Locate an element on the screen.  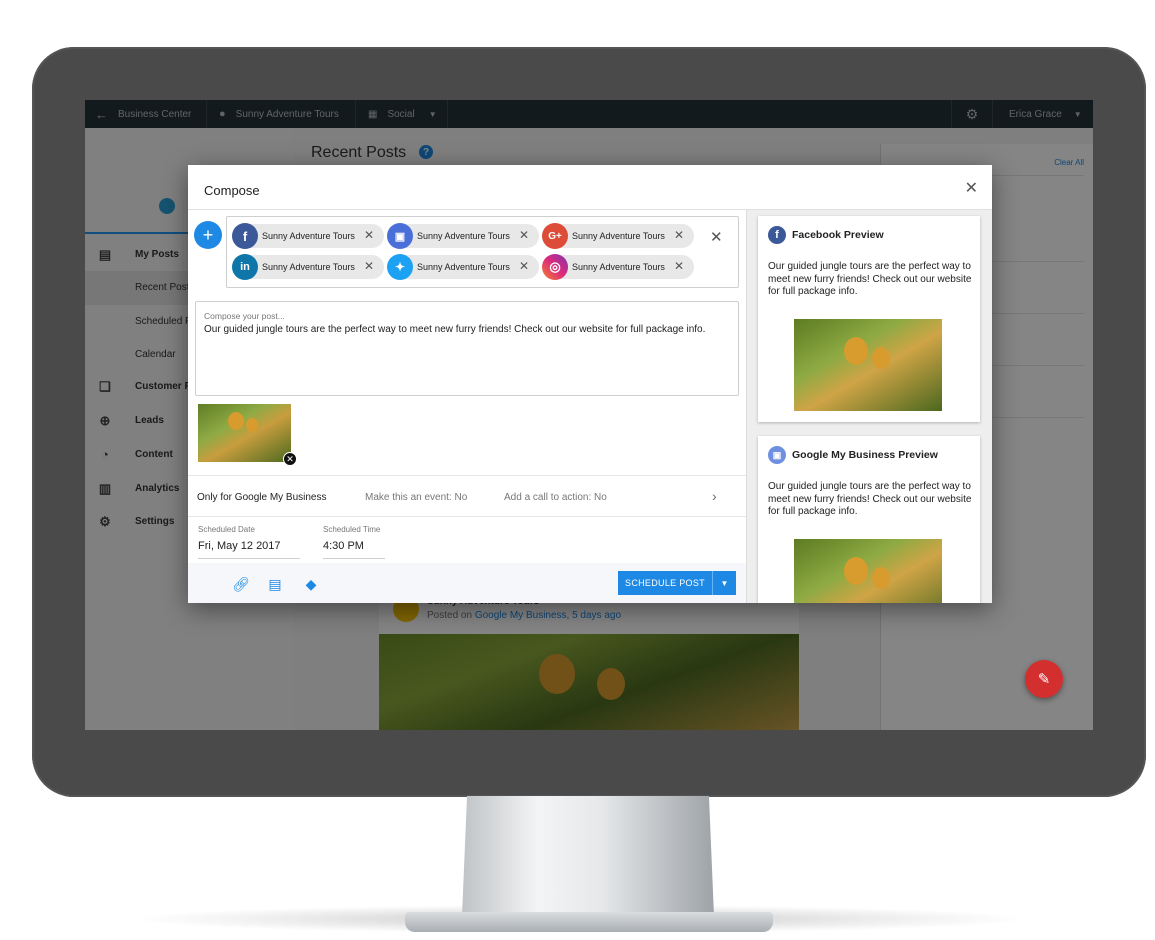
scheduled-time-value: 4:30 PM is located at coordinates (354, 549).